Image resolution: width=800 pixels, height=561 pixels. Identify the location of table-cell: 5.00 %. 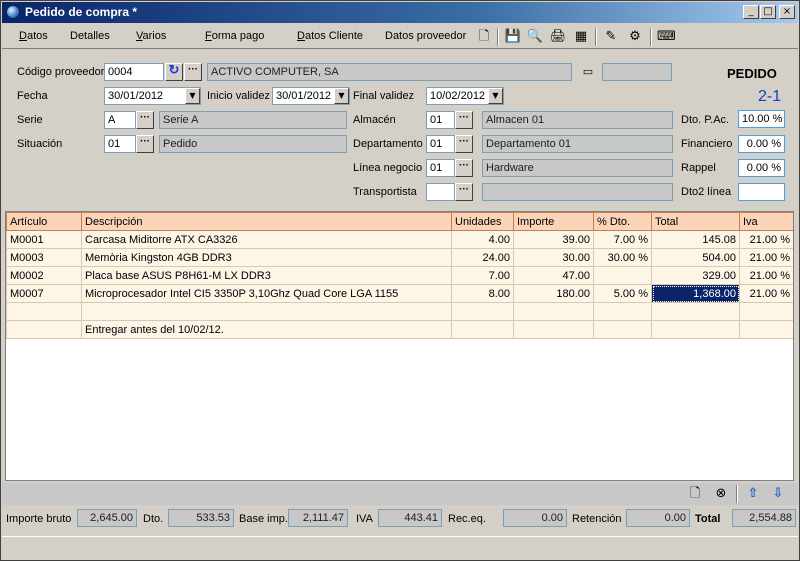
(622, 293).